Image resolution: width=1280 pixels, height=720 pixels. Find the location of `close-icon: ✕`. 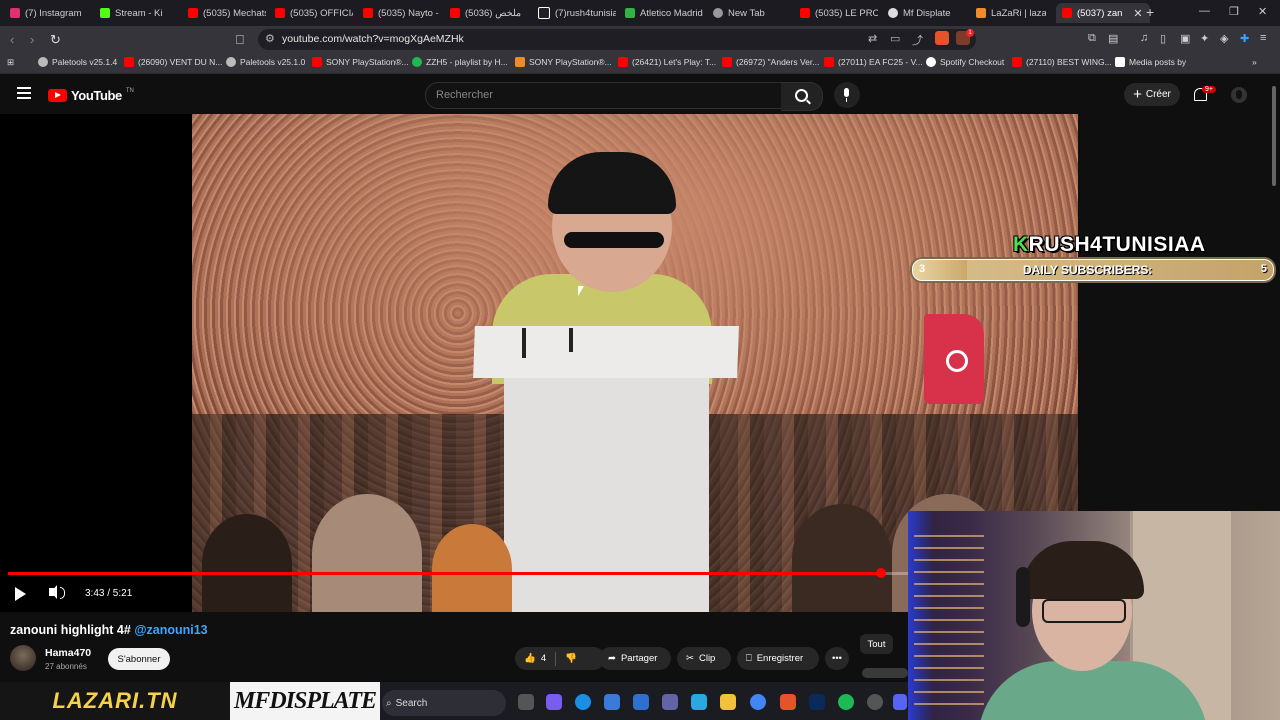

close-icon: ✕ is located at coordinates (1137, 13).